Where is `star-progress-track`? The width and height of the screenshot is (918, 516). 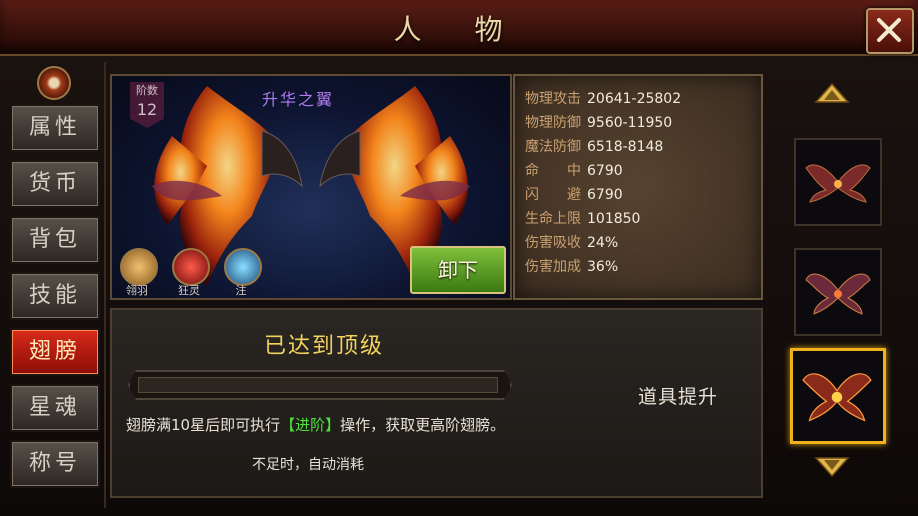
star-progress-track is located at coordinates (318, 385).